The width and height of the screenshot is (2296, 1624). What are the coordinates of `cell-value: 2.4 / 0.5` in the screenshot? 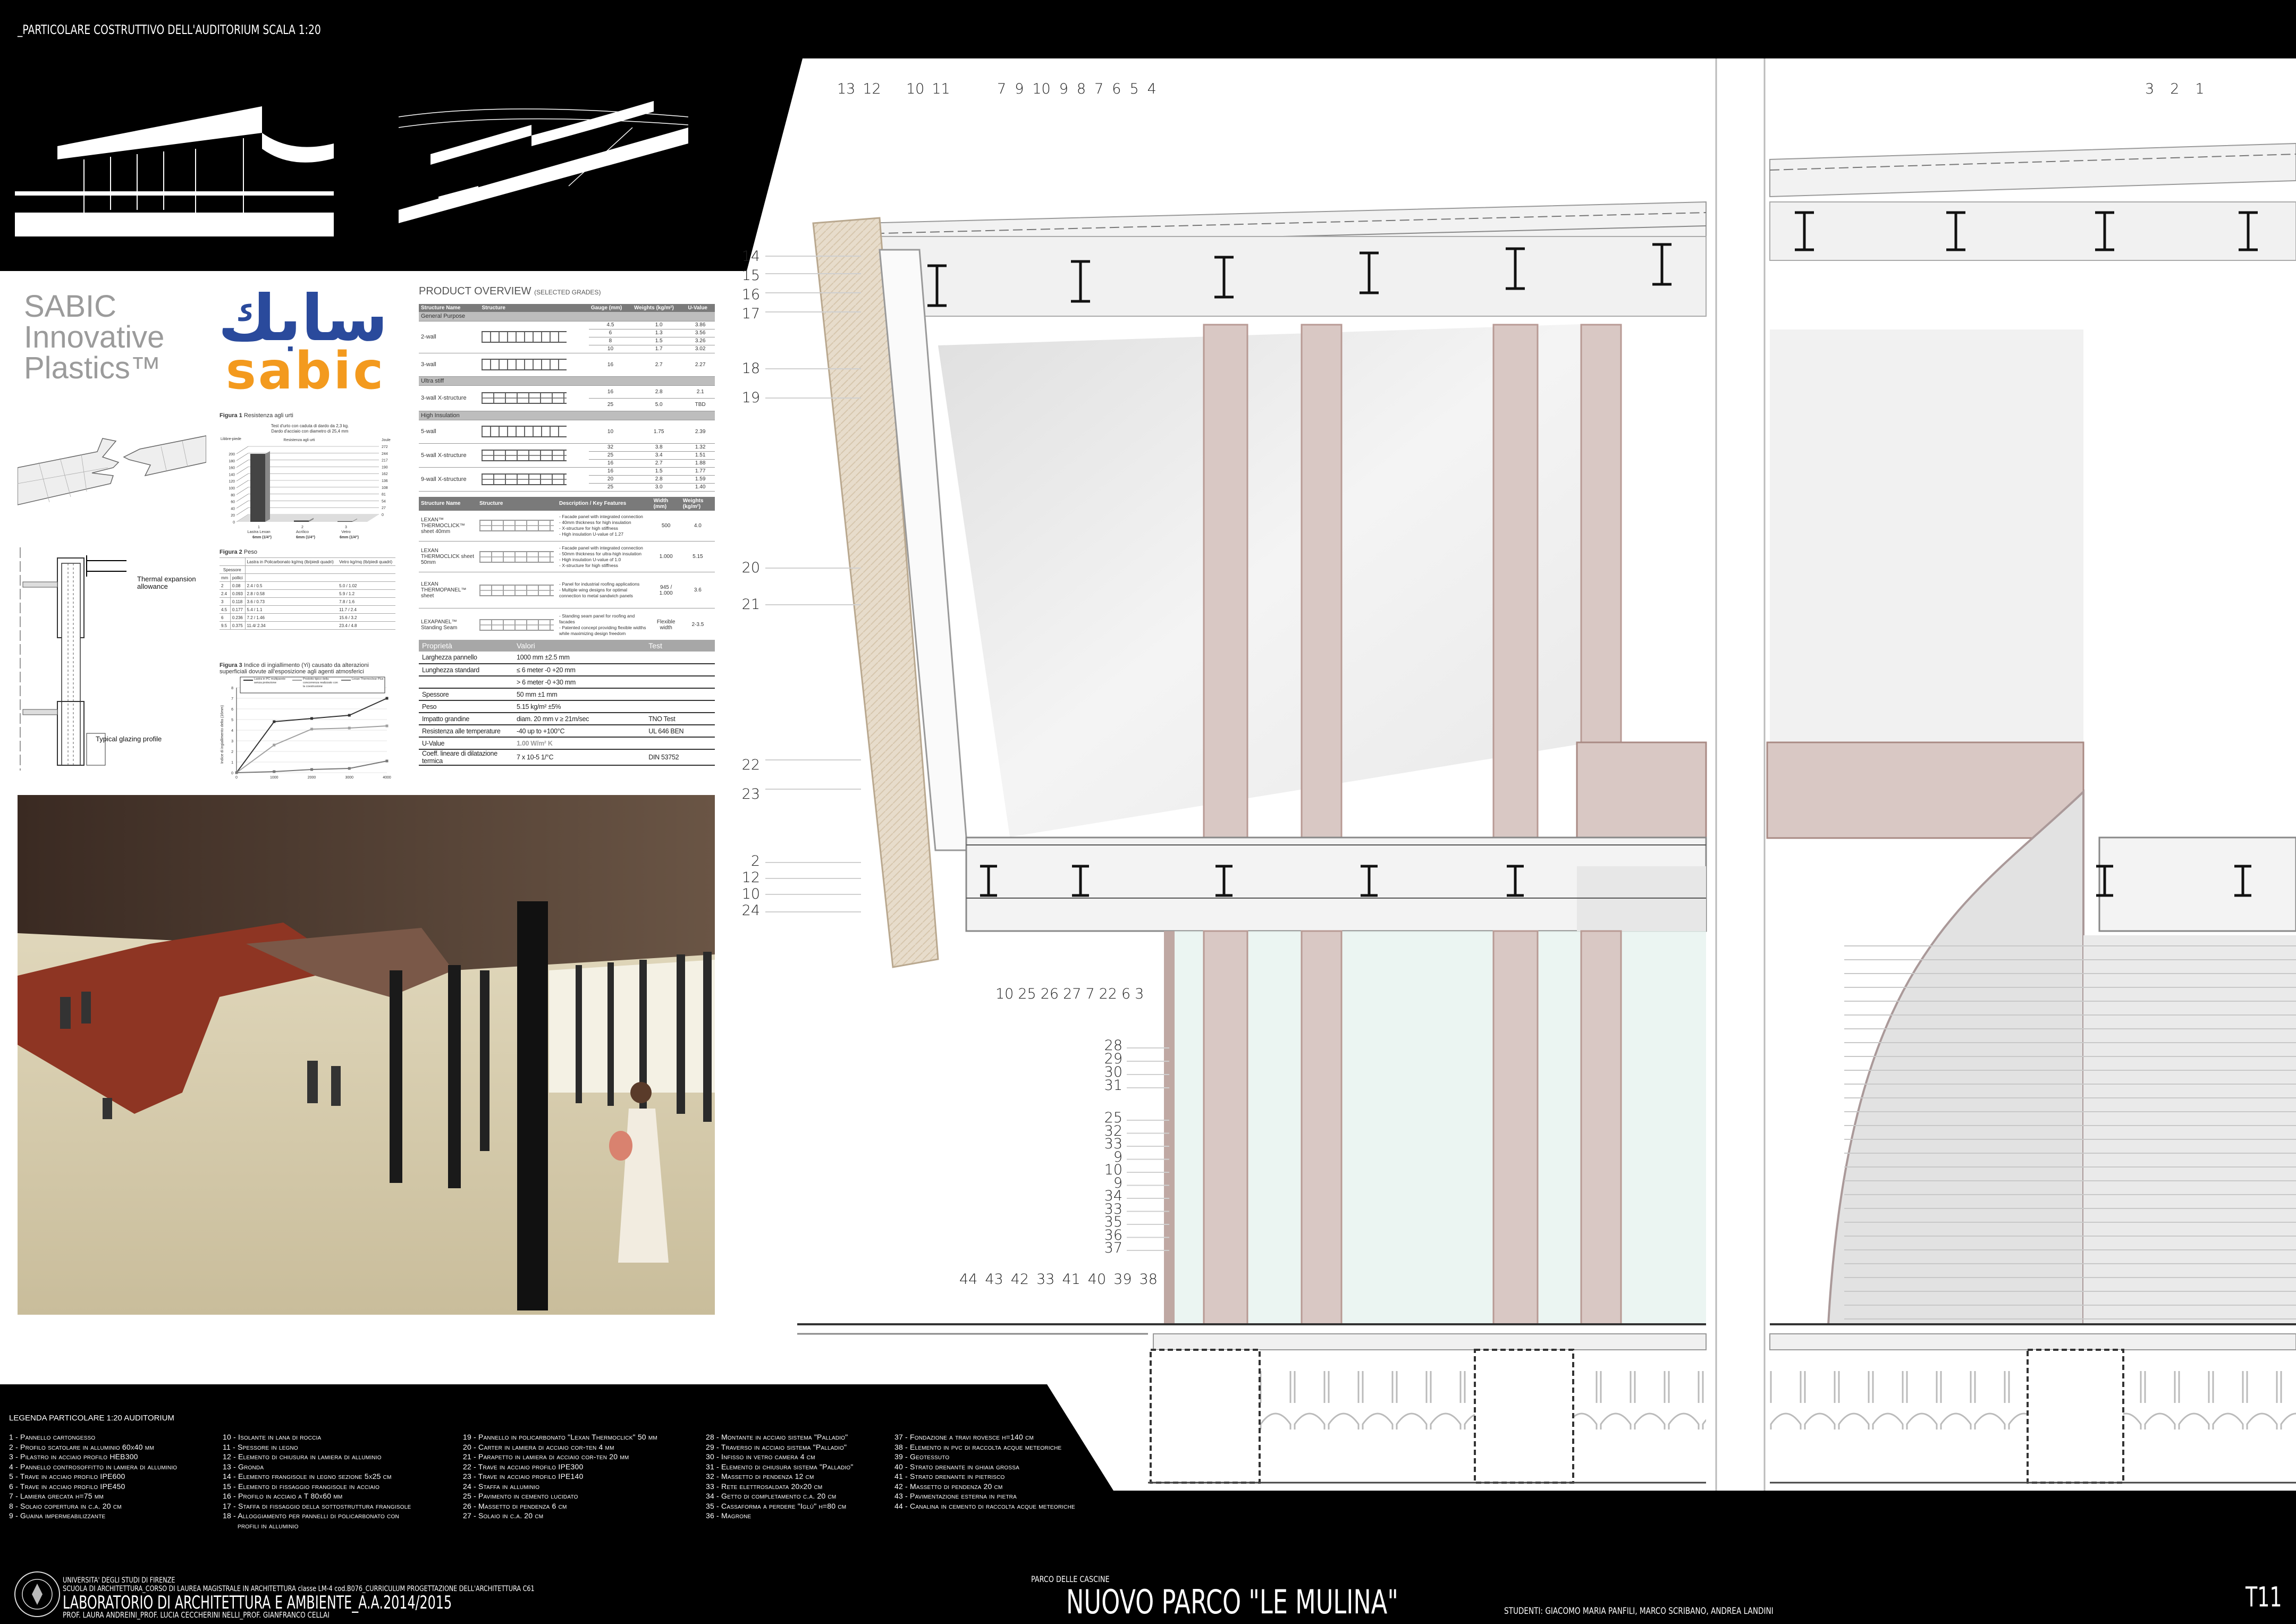 It's located at (291, 585).